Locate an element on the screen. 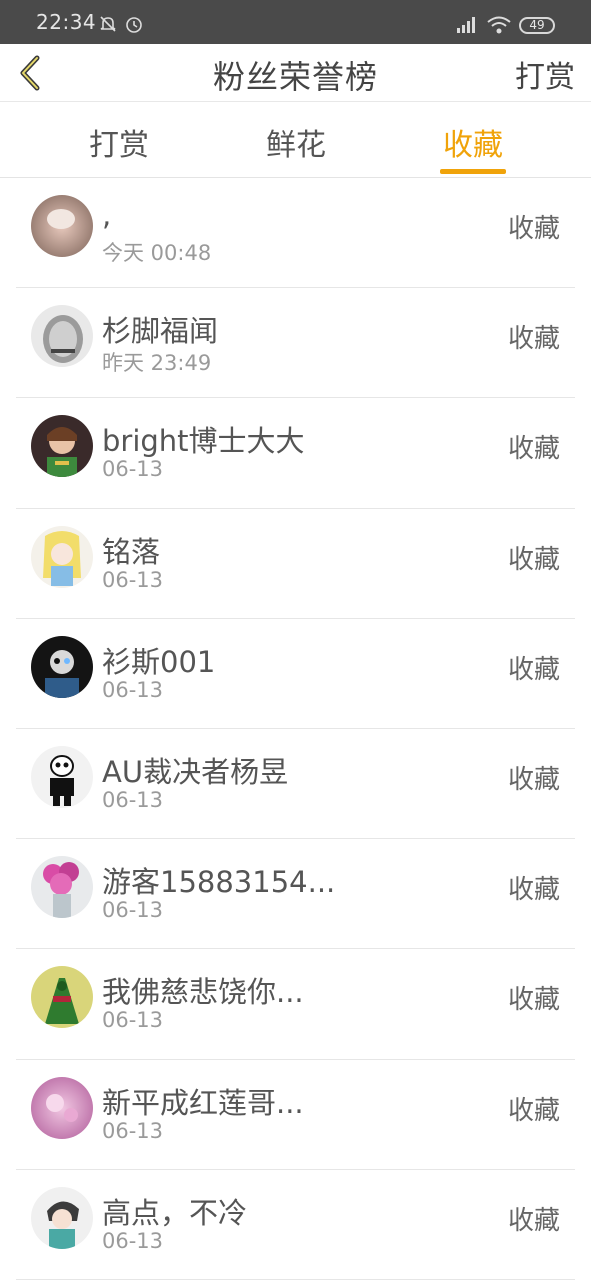 The width and height of the screenshot is (591, 1280). user-name: 铭落 is located at coordinates (131, 551).